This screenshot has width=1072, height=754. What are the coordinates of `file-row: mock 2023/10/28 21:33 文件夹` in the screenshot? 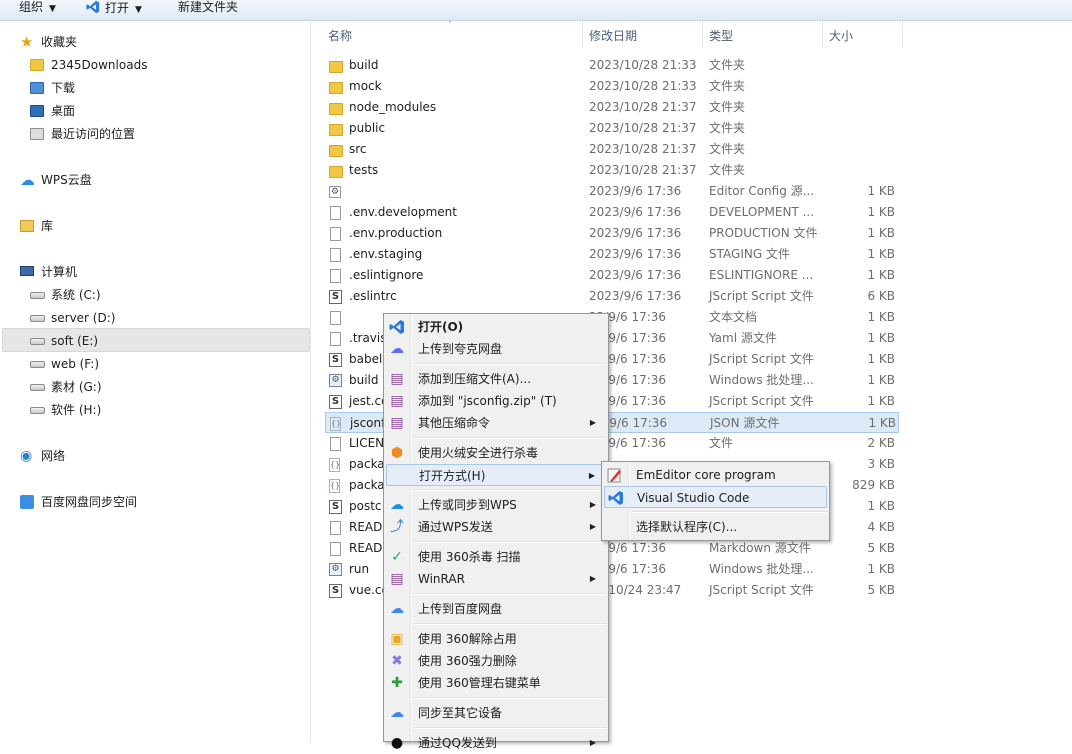 It's located at (612, 86).